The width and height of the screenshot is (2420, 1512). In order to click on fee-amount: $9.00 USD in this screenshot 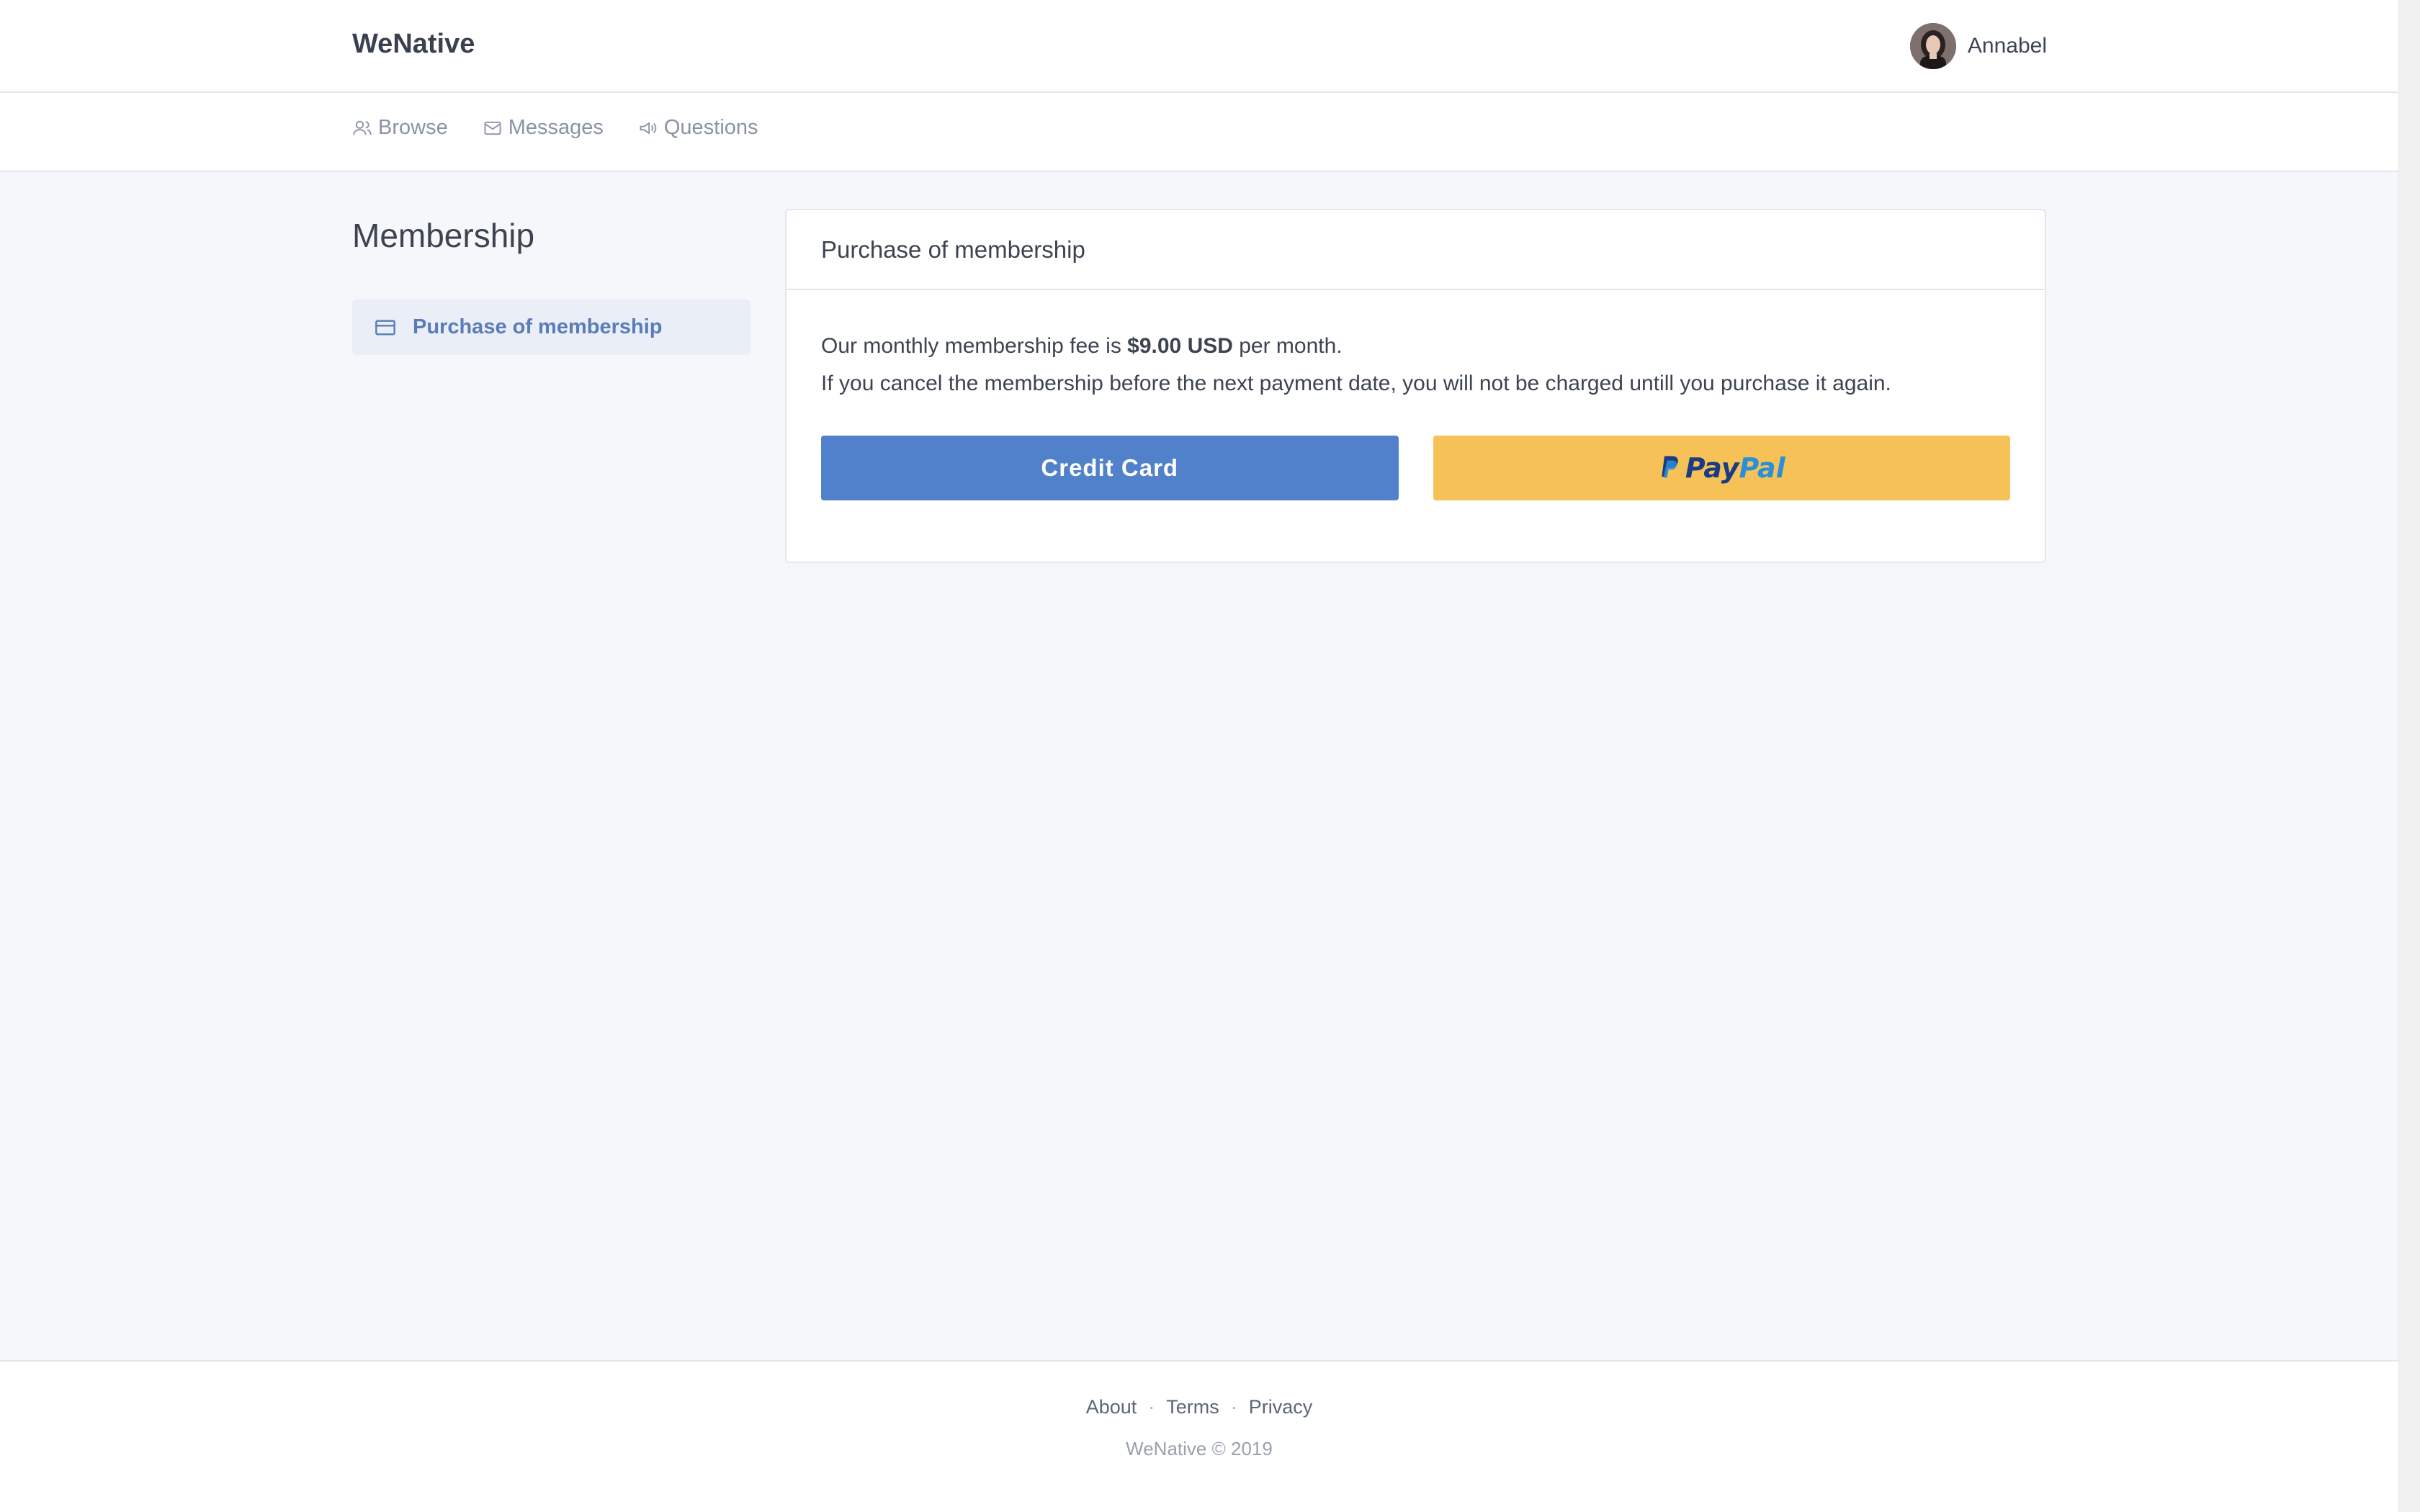, I will do `click(1180, 346)`.